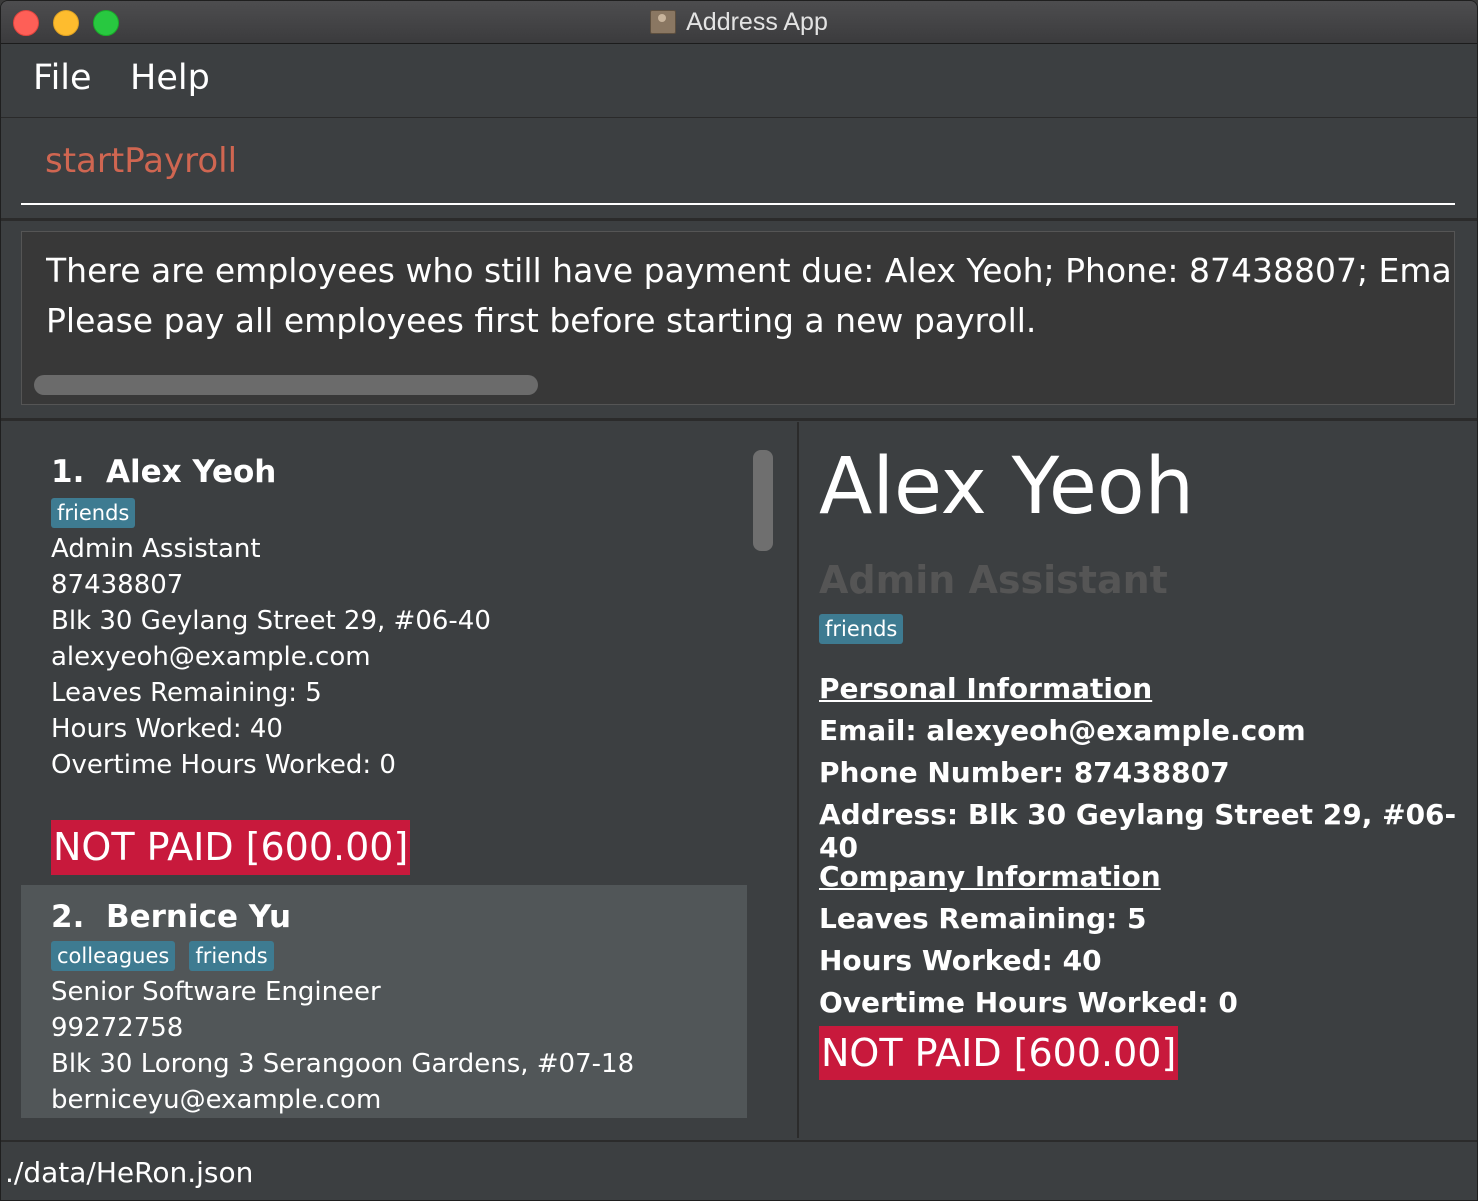 The width and height of the screenshot is (1478, 1201). What do you see at coordinates (990, 876) in the screenshot?
I see `company-information-heading: Company Information` at bounding box center [990, 876].